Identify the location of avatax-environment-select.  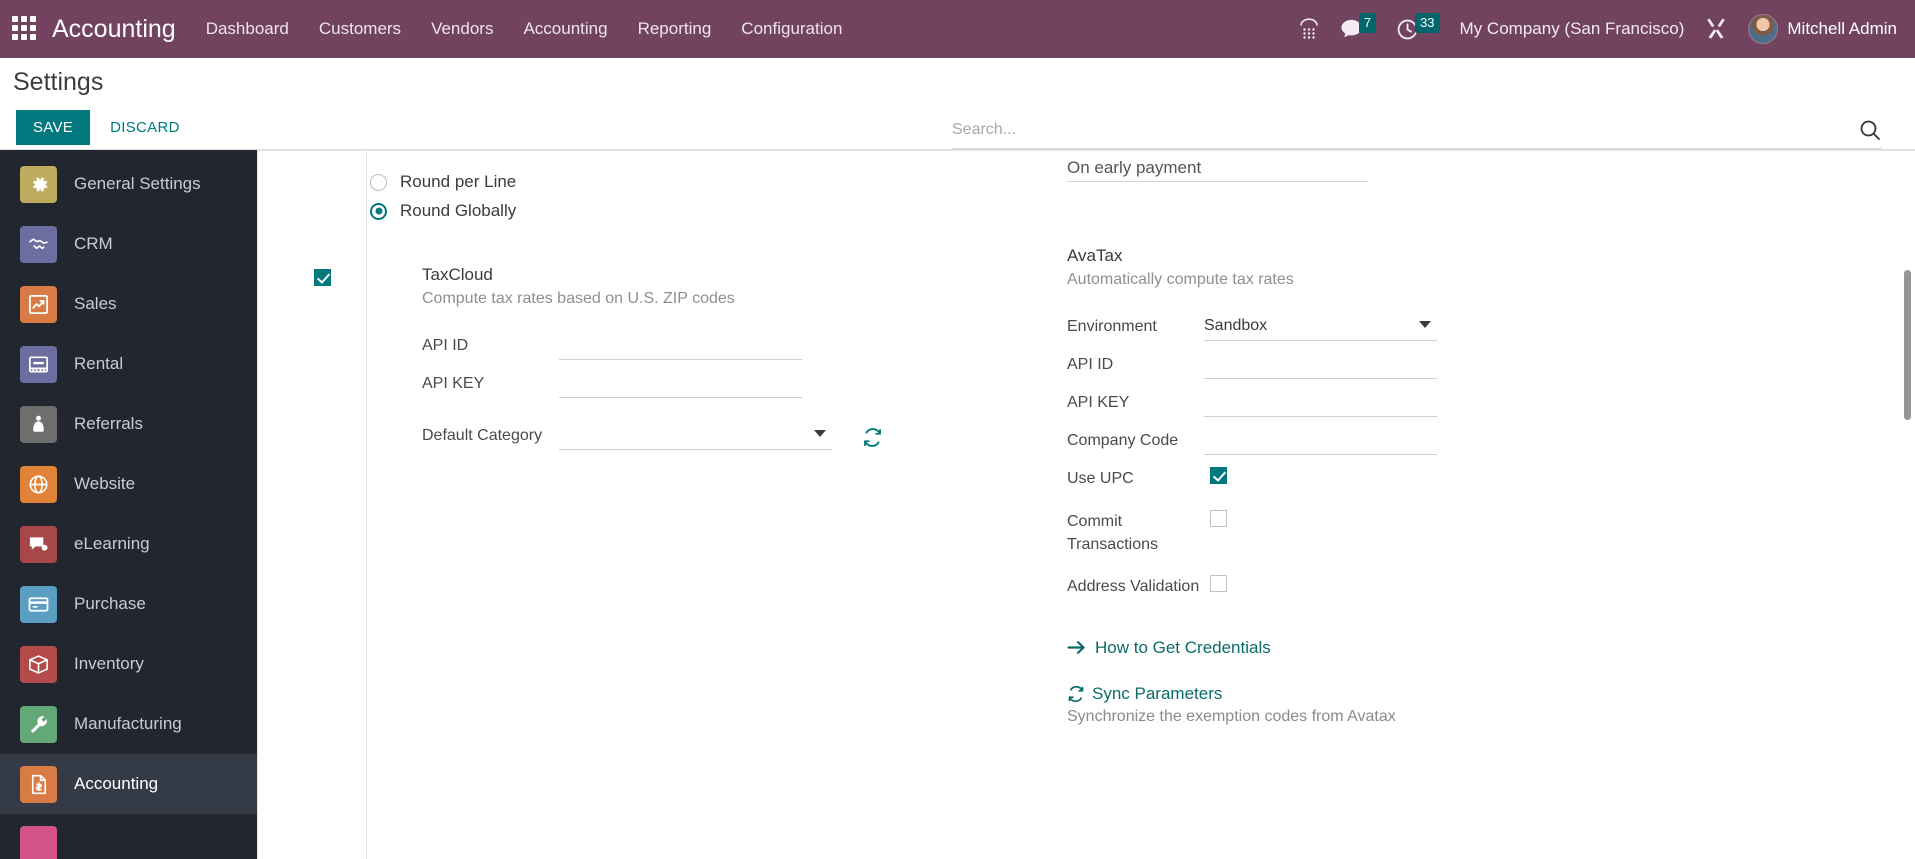
(1320, 328).